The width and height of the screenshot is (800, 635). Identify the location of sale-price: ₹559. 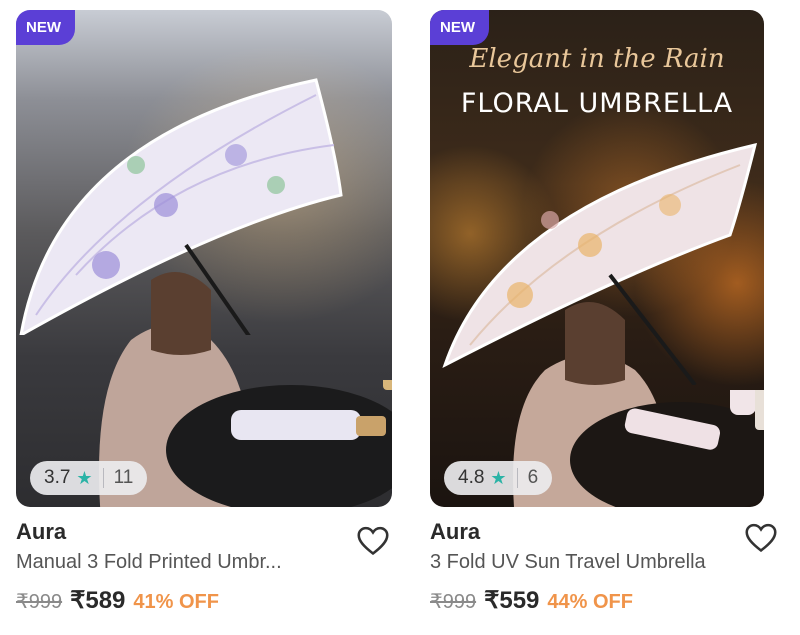
(512, 600).